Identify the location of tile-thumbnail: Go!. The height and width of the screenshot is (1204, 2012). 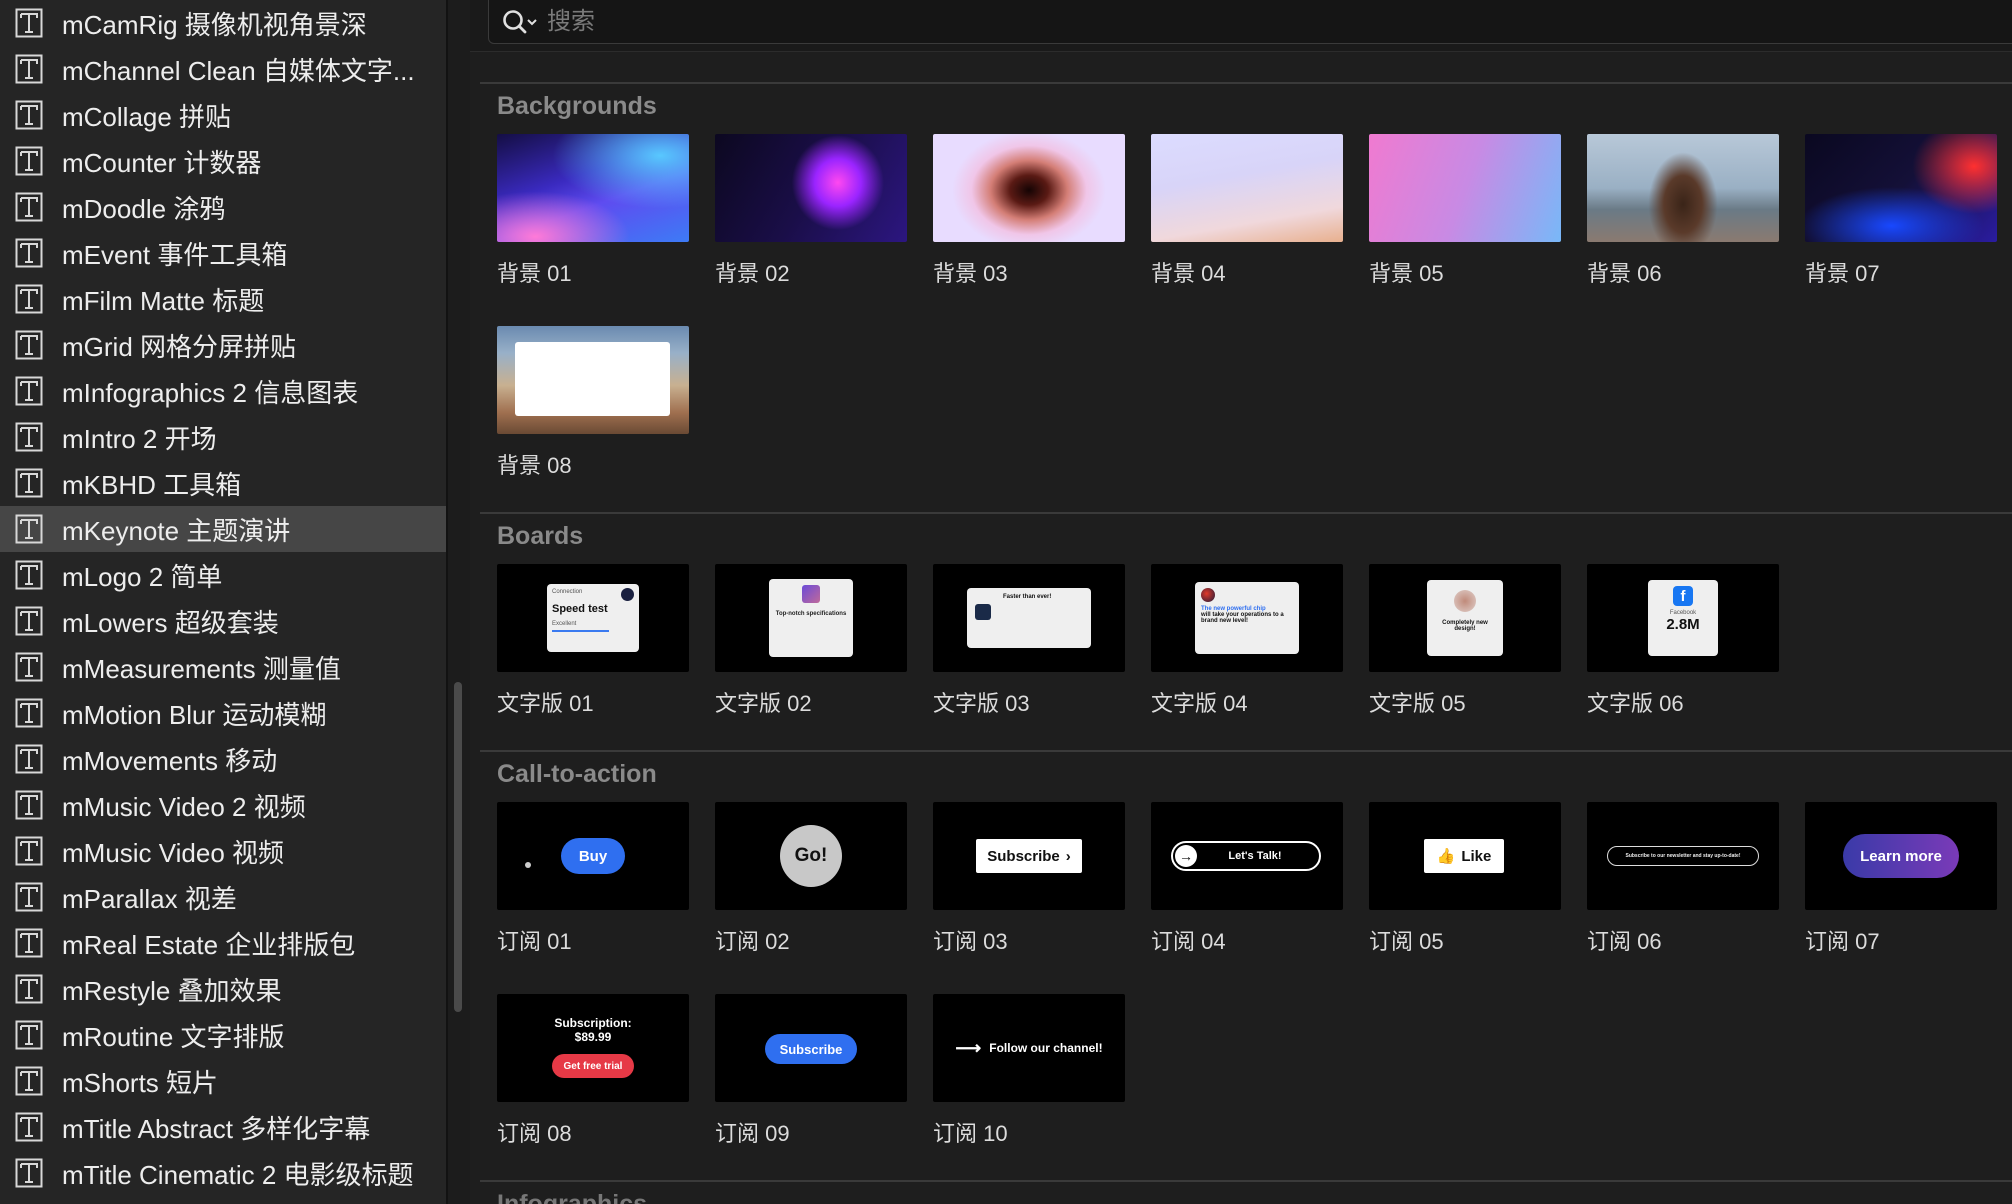
(811, 856).